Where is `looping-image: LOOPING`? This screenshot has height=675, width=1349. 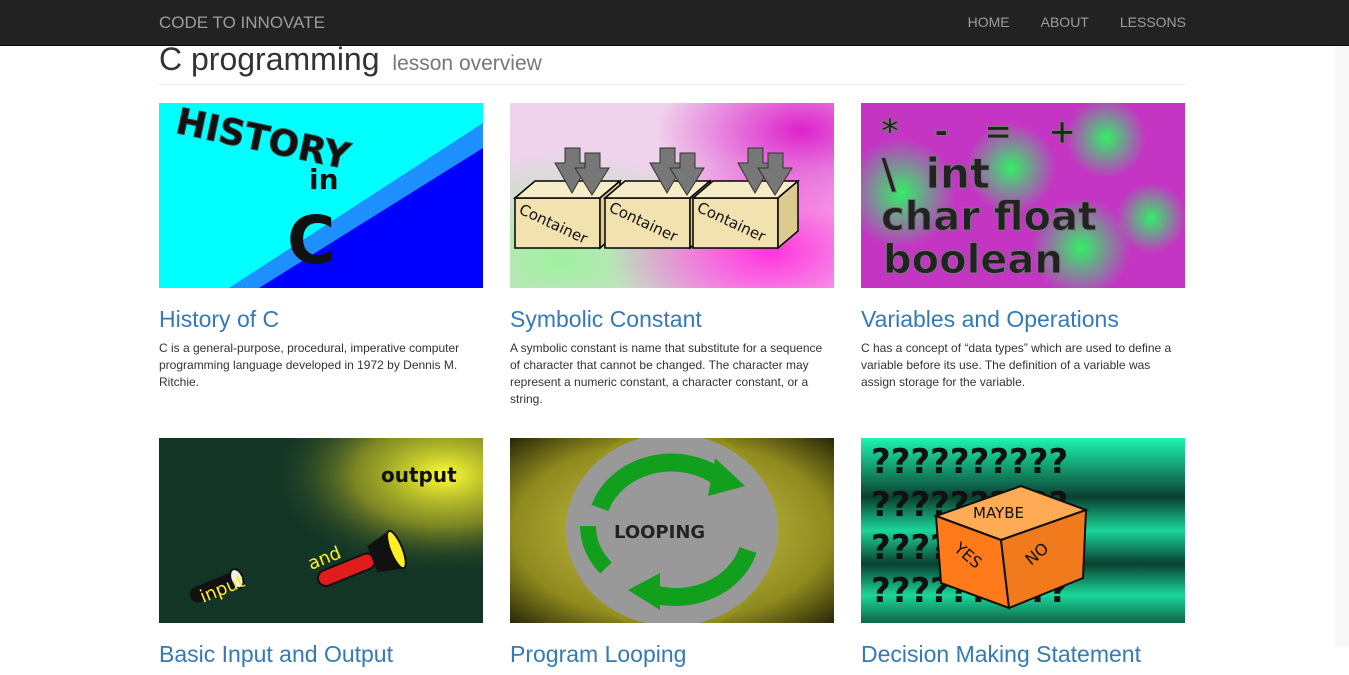
looping-image: LOOPING is located at coordinates (672, 530).